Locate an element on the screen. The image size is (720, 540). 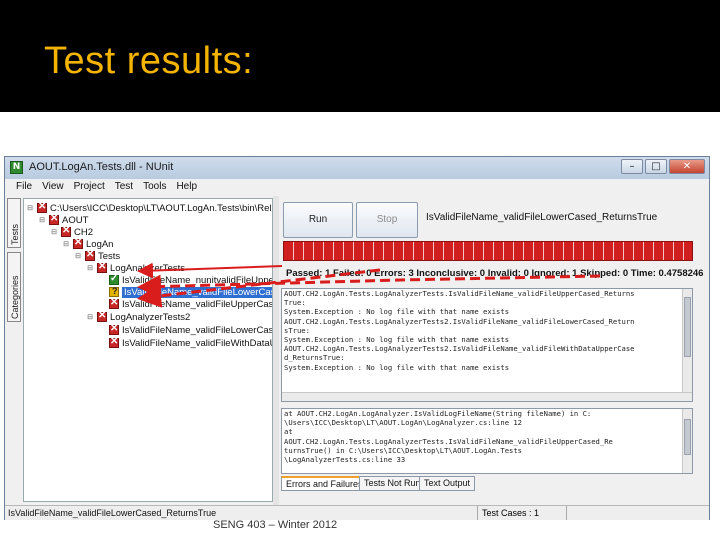
annotation-arrow-ignored is located at coordinates (369, 286).